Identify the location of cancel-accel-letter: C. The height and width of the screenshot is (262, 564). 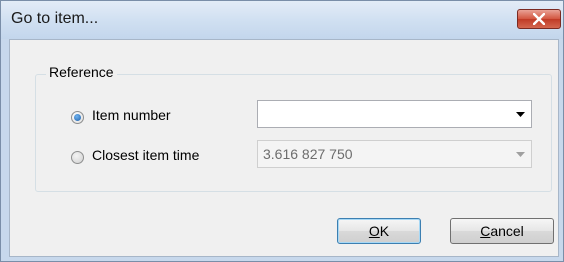
(485, 231).